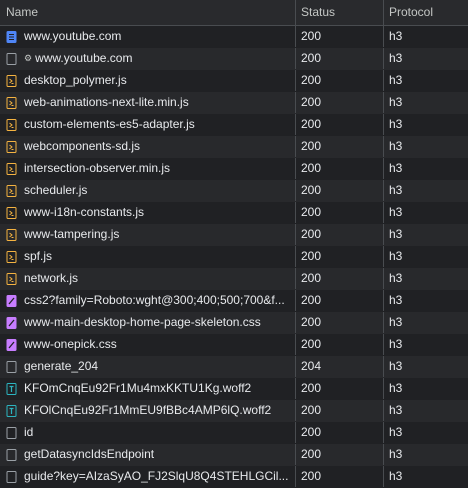  Describe the element at coordinates (147, 146) in the screenshot. I see `request-name-cell: webcomponents-sd.js` at that location.